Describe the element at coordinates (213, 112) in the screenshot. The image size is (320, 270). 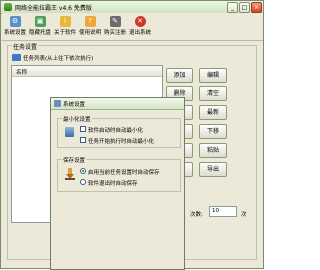
I see `latest-button: 最新` at that location.